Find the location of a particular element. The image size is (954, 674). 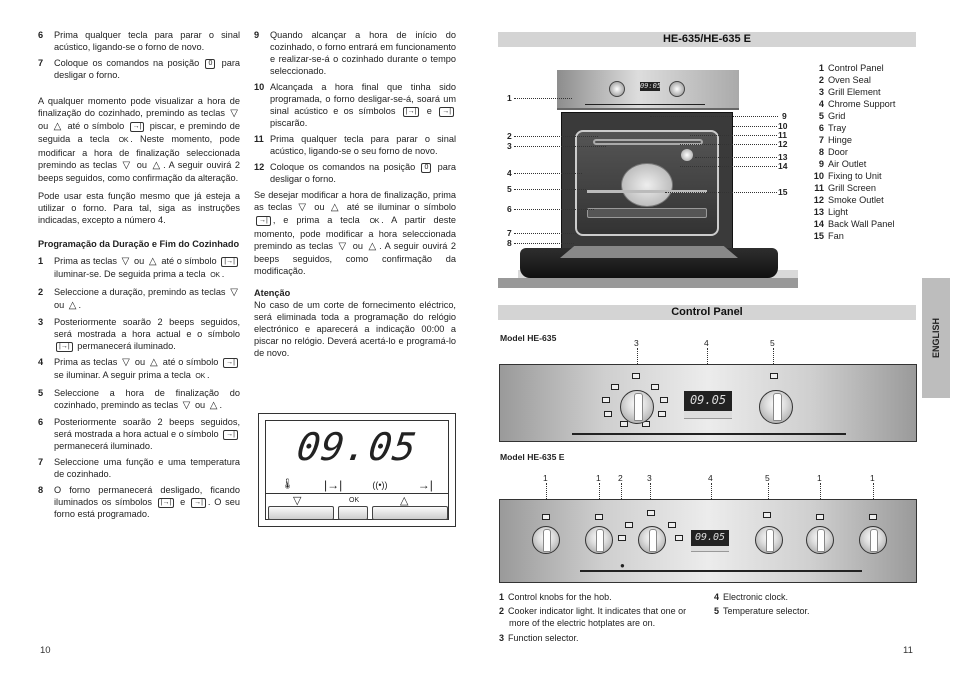

text: Coloque os comandos na posição is located at coordinates (343, 167).